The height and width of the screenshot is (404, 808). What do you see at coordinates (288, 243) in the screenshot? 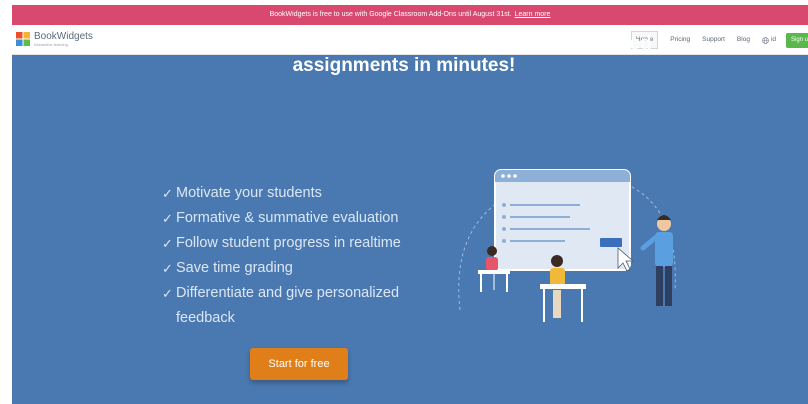
I see `benefit-text: Follow student progress in realtime` at bounding box center [288, 243].